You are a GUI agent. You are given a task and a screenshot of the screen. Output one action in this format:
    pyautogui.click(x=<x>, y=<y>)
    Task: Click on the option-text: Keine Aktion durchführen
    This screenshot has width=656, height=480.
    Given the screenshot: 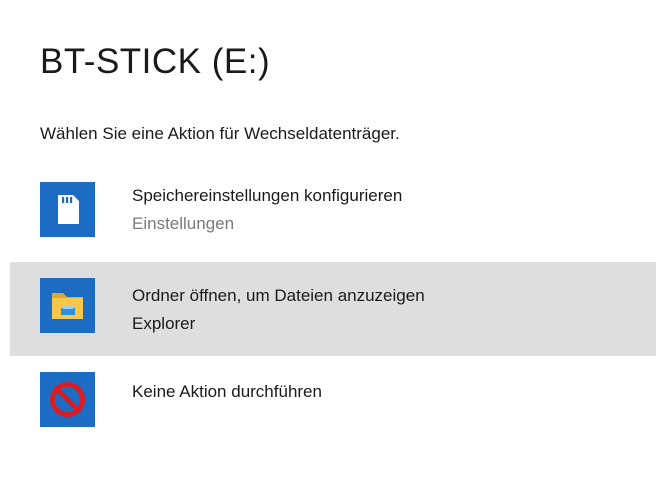 What is the action you would take?
    pyautogui.click(x=227, y=392)
    